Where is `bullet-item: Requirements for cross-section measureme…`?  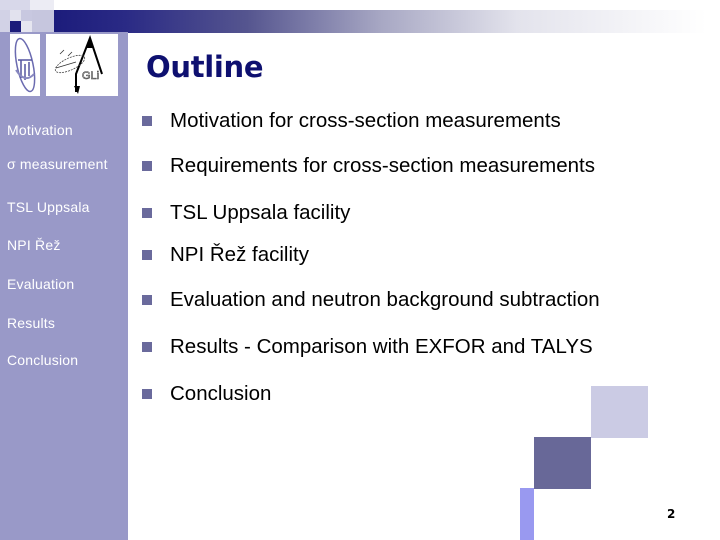 bullet-item: Requirements for cross-section measureme… is located at coordinates (368, 166).